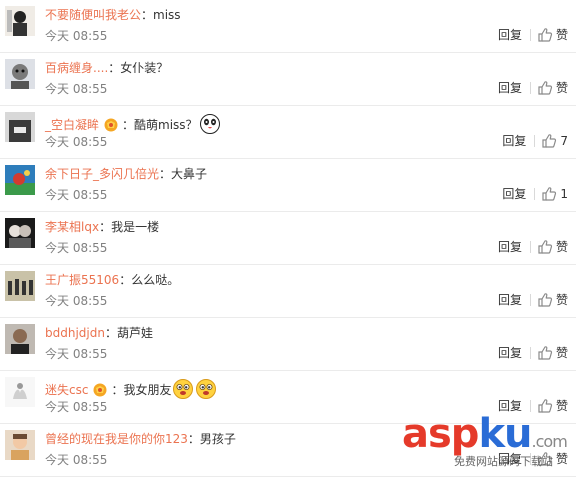 This screenshot has height=477, width=576. What do you see at coordinates (288, 397) in the screenshot?
I see `comment-item: 迷失csc ：我女朋友今天 08:55 回复 赞` at bounding box center [288, 397].